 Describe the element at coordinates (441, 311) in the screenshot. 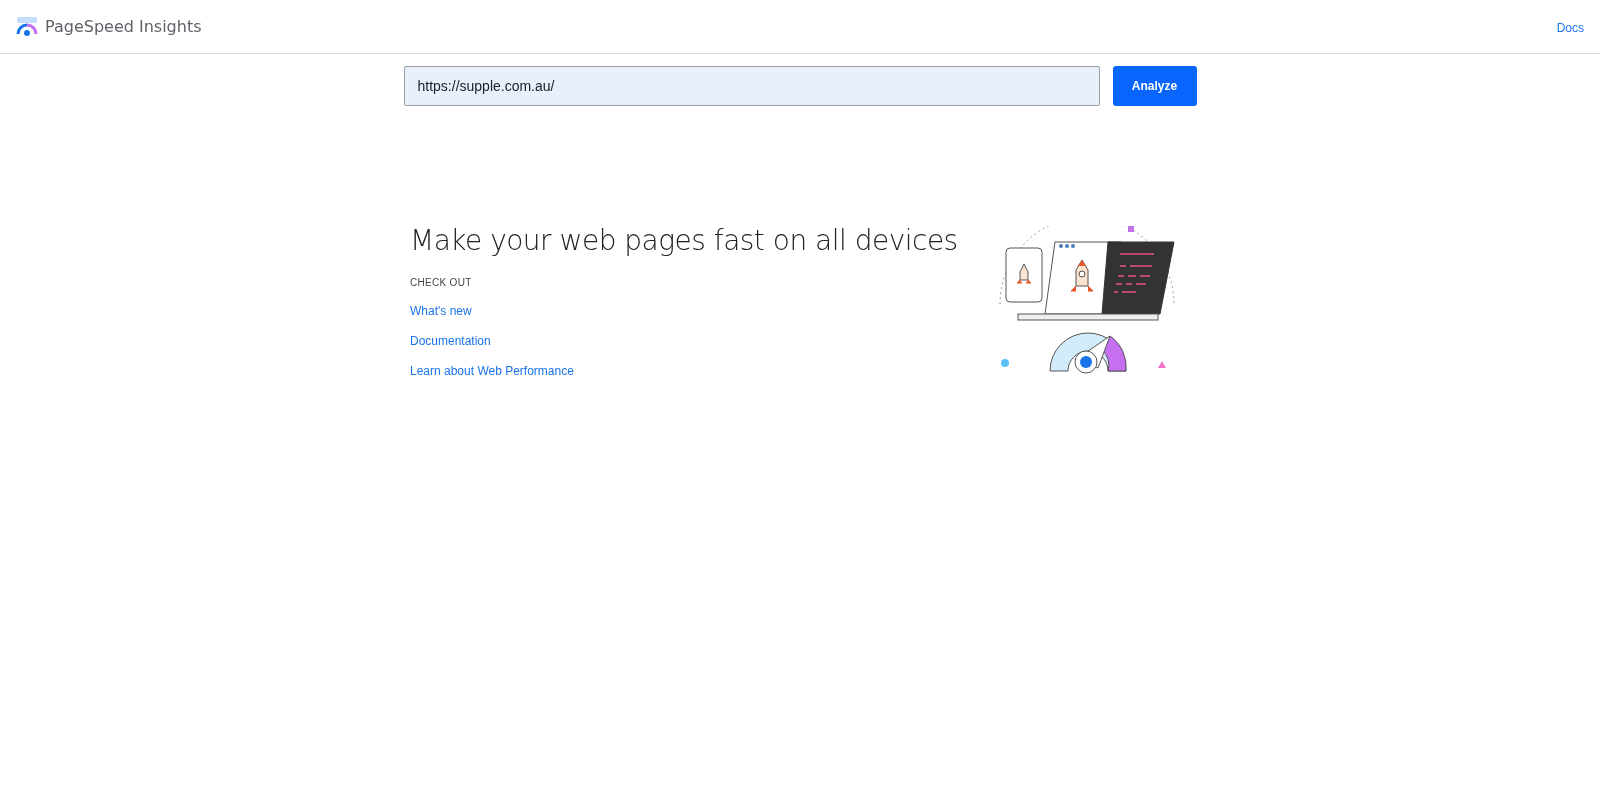

I see `resource-link: What's new` at that location.